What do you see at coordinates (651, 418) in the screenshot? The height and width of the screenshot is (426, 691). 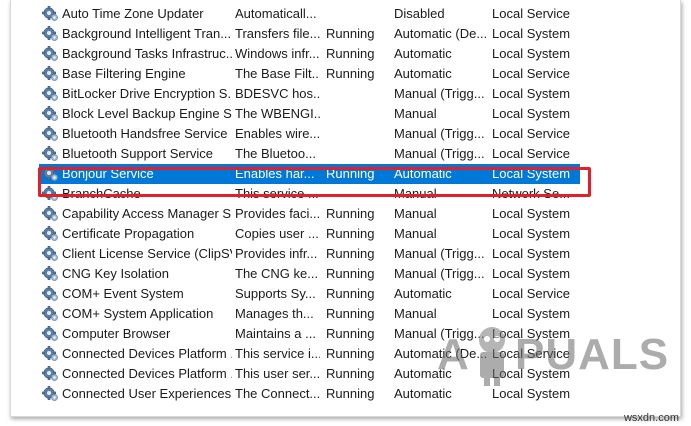 I see `site-credit: wsxdn.com` at bounding box center [651, 418].